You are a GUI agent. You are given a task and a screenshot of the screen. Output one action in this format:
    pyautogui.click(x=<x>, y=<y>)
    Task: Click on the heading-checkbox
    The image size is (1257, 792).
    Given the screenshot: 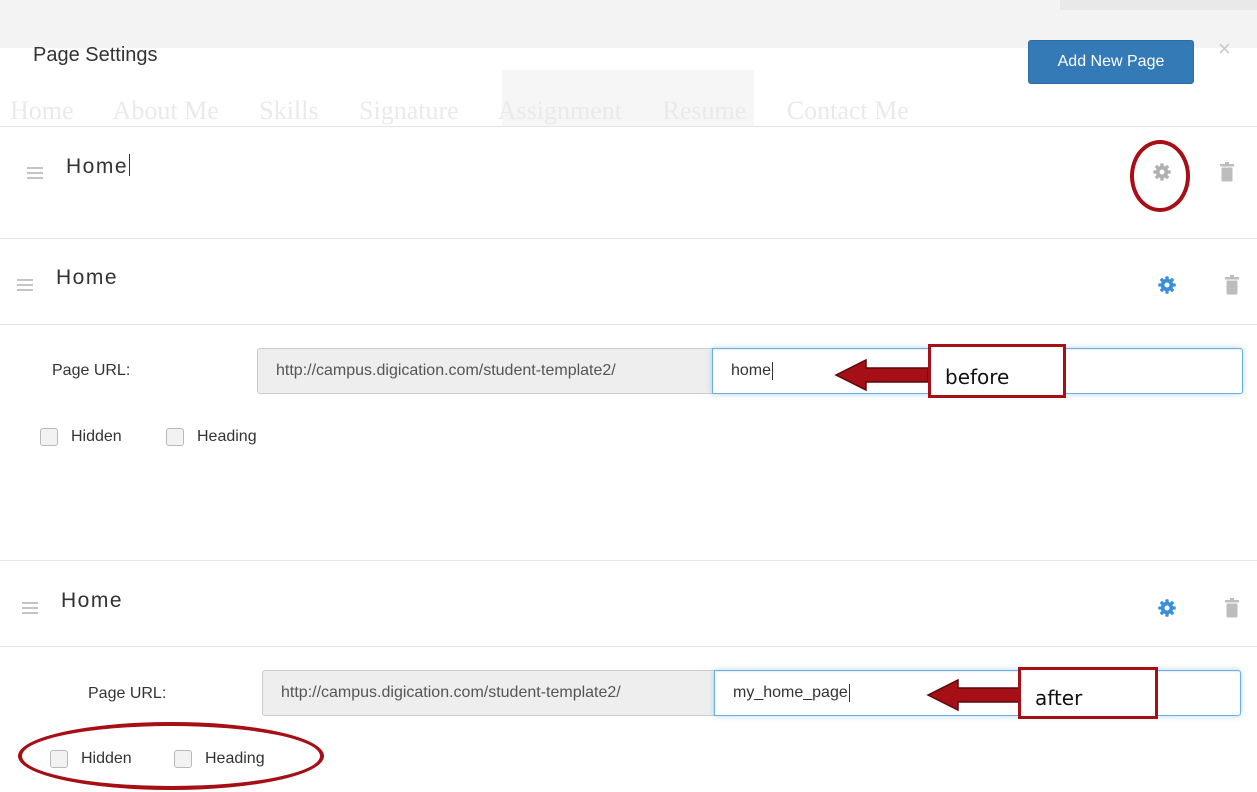 What is the action you would take?
    pyautogui.click(x=175, y=437)
    